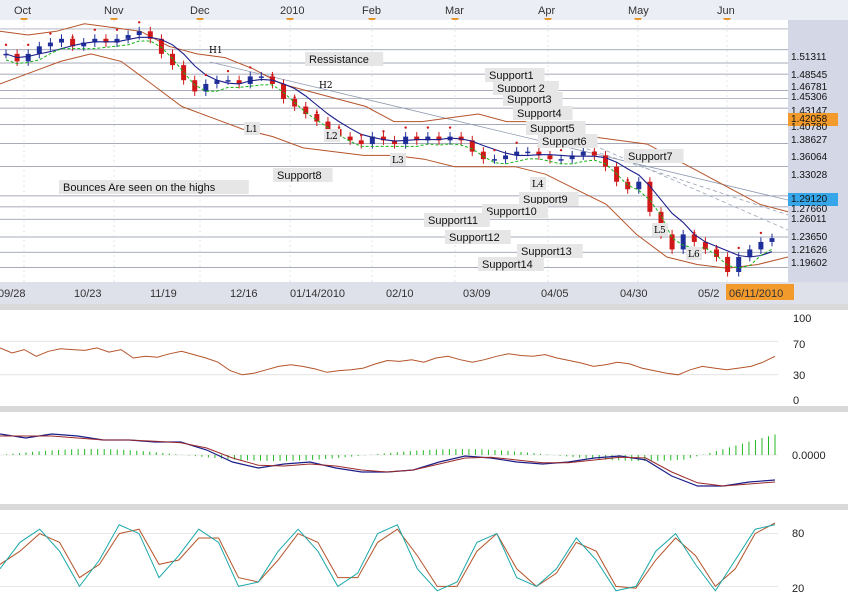 The width and height of the screenshot is (848, 609). What do you see at coordinates (317, 294) in the screenshot?
I see `date-label: 01/14/2010` at bounding box center [317, 294].